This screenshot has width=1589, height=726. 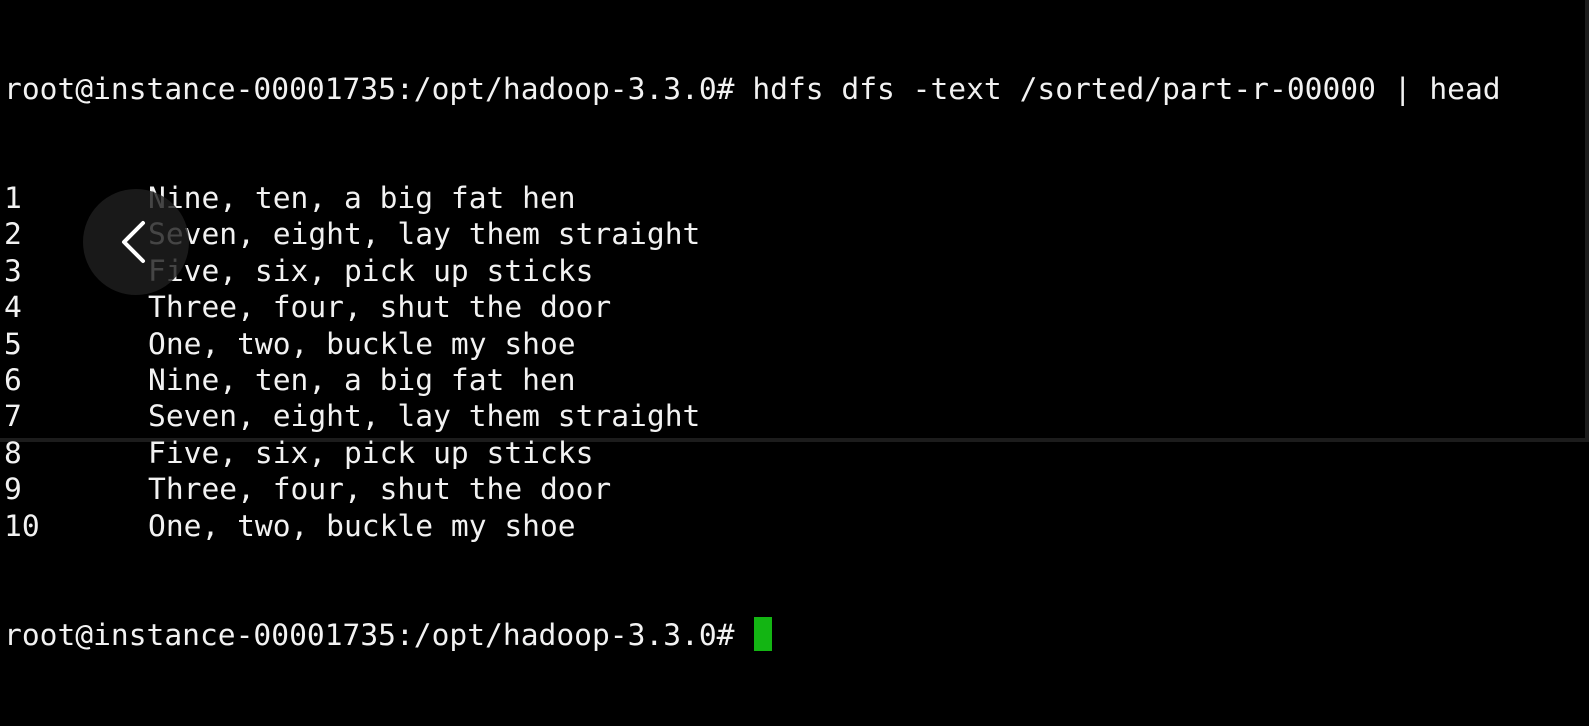 I want to click on output-line: 4 Three, four, shut the door, so click(x=752, y=307).